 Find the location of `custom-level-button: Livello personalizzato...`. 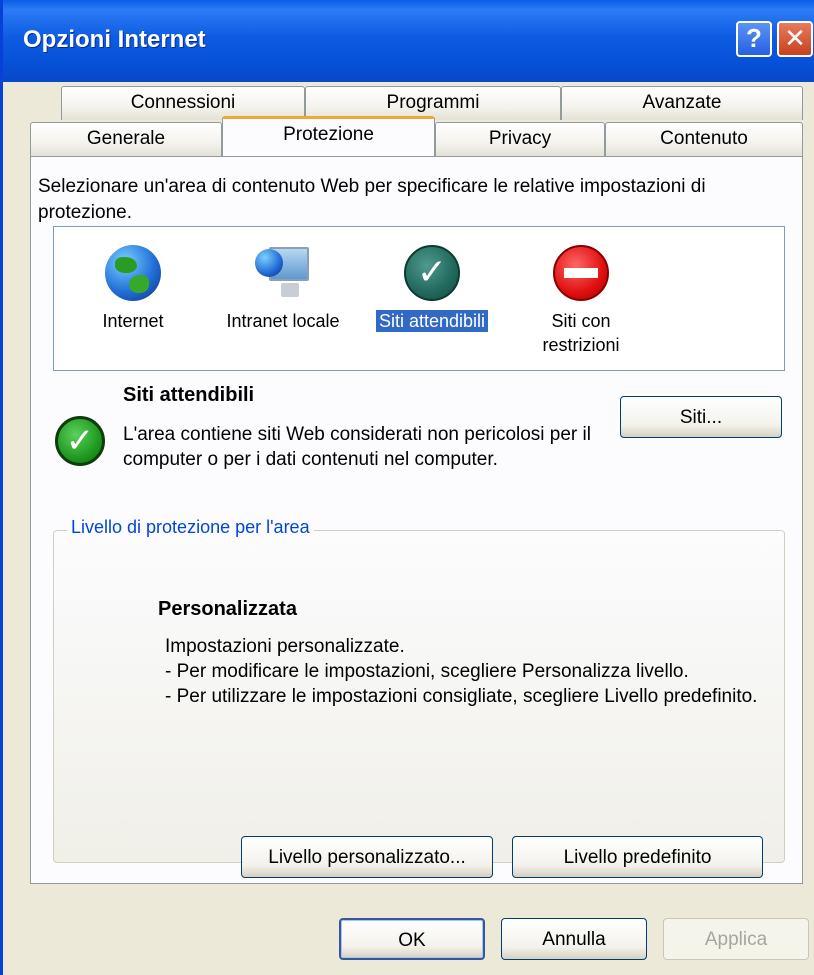

custom-level-button: Livello personalizzato... is located at coordinates (367, 857).